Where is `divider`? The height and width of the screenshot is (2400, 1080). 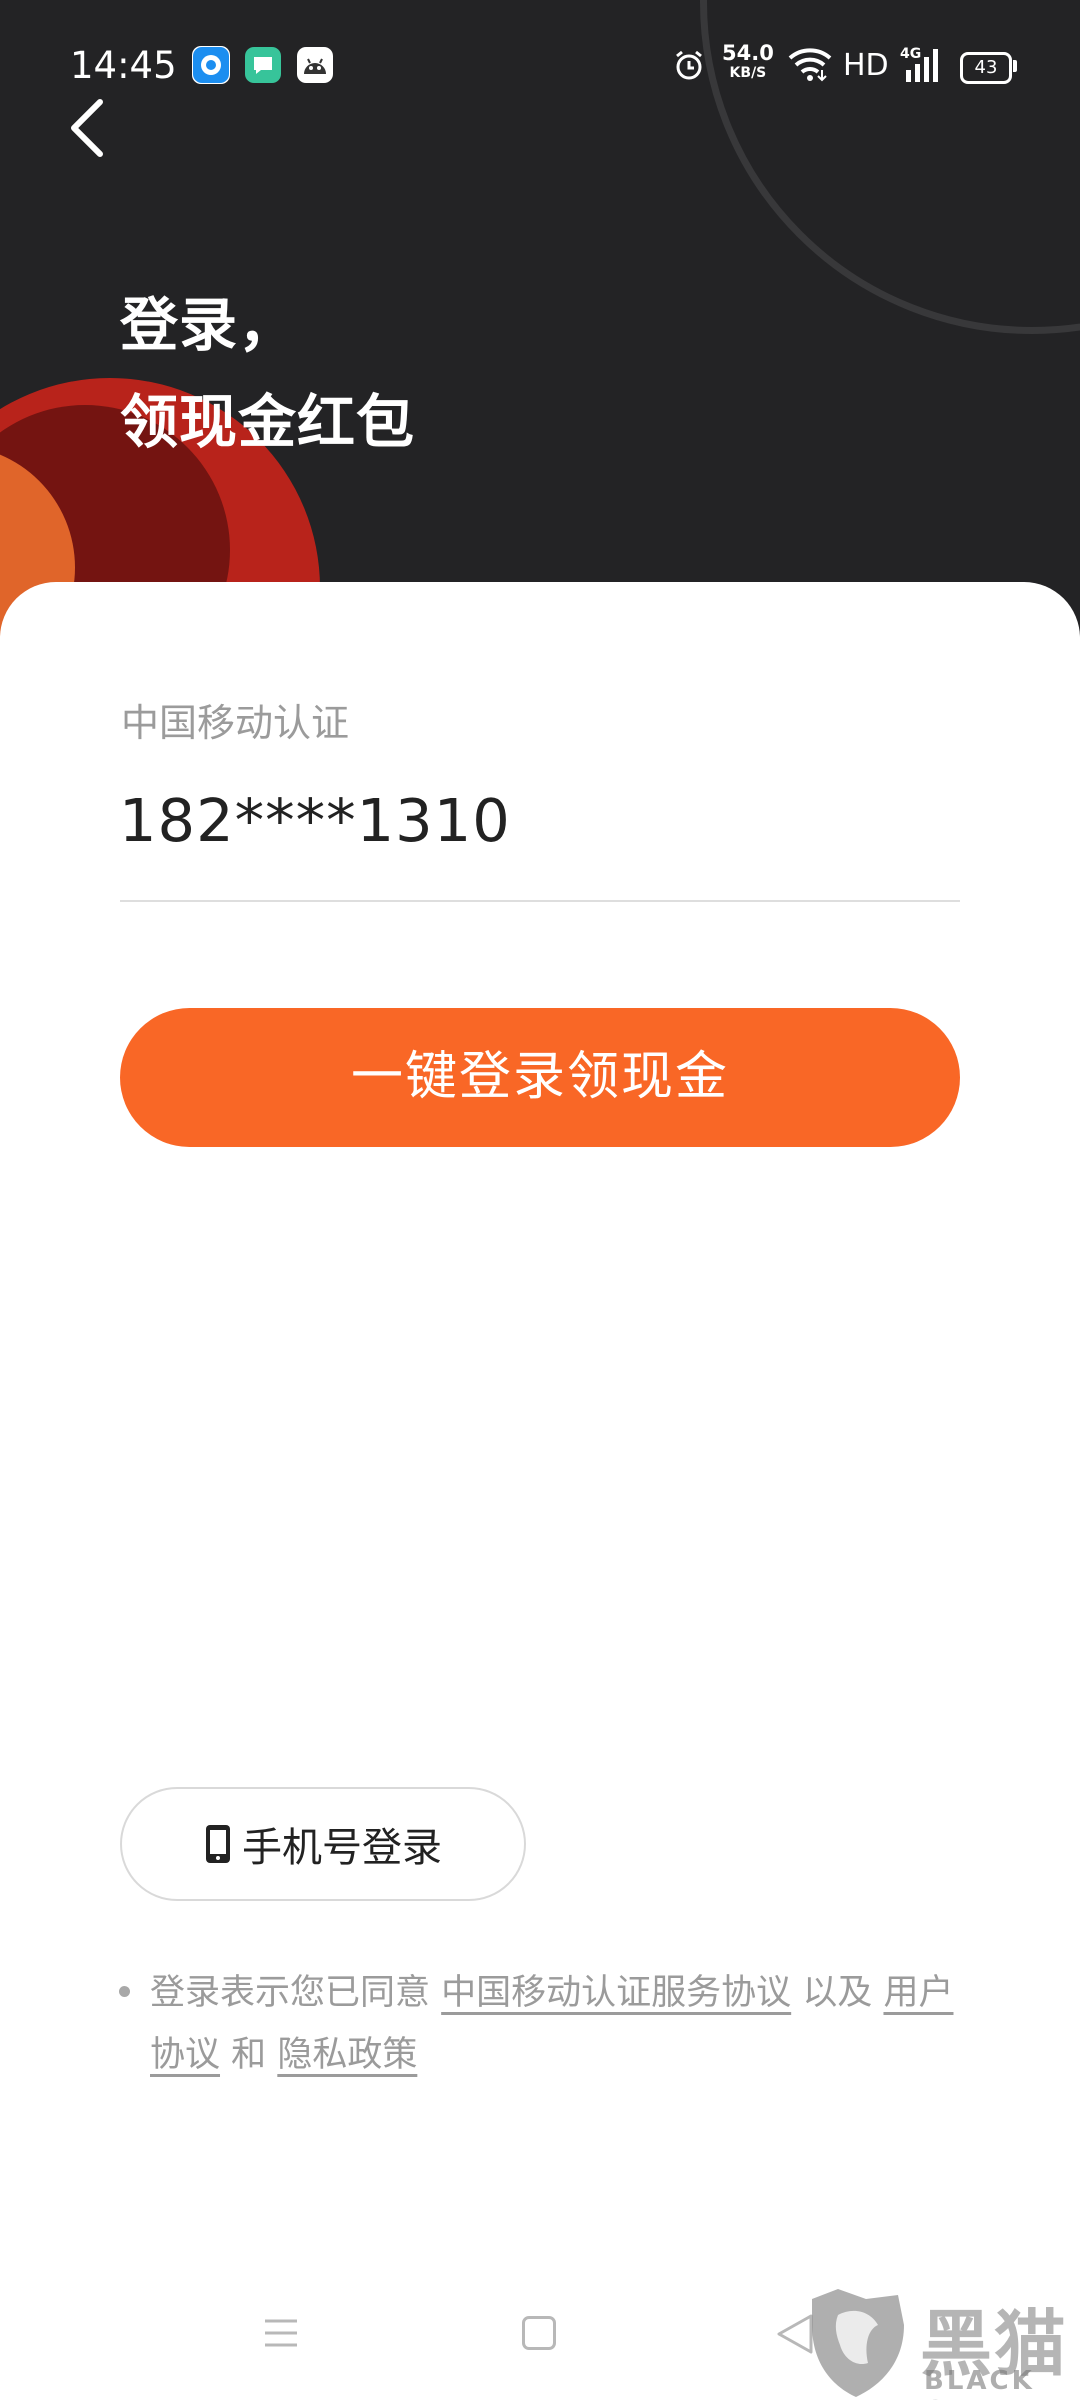
divider is located at coordinates (540, 901).